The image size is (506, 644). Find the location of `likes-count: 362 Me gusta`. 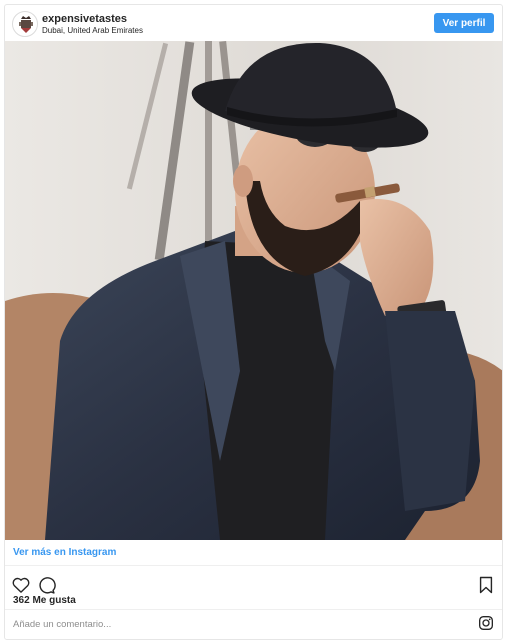

likes-count: 362 Me gusta is located at coordinates (44, 600).